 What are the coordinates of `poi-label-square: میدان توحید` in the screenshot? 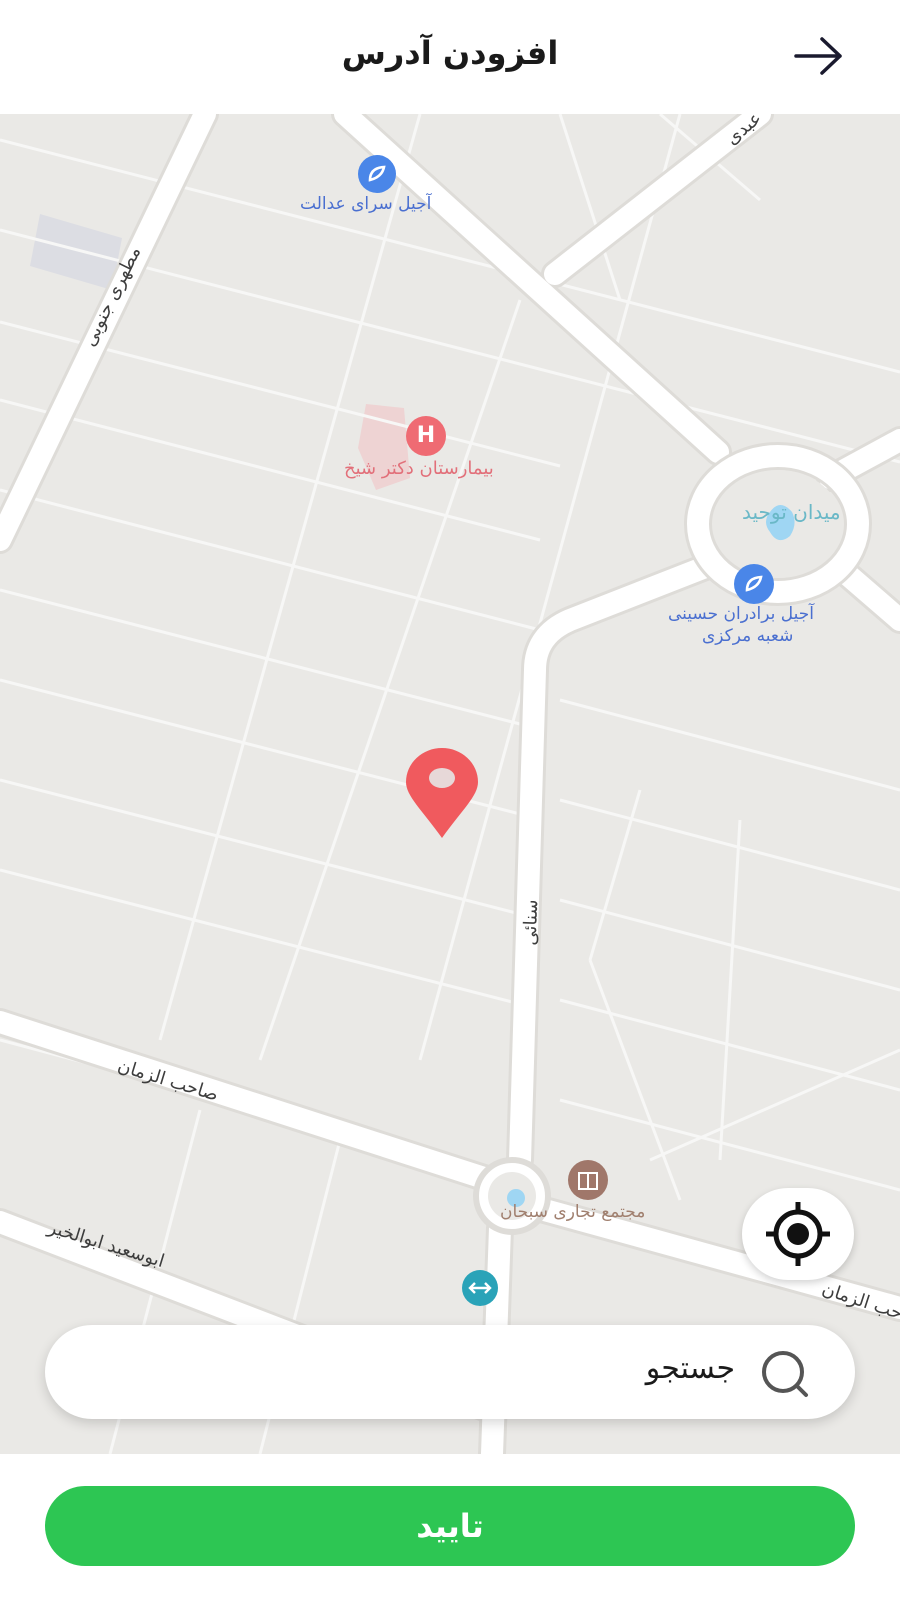 It's located at (791, 512).